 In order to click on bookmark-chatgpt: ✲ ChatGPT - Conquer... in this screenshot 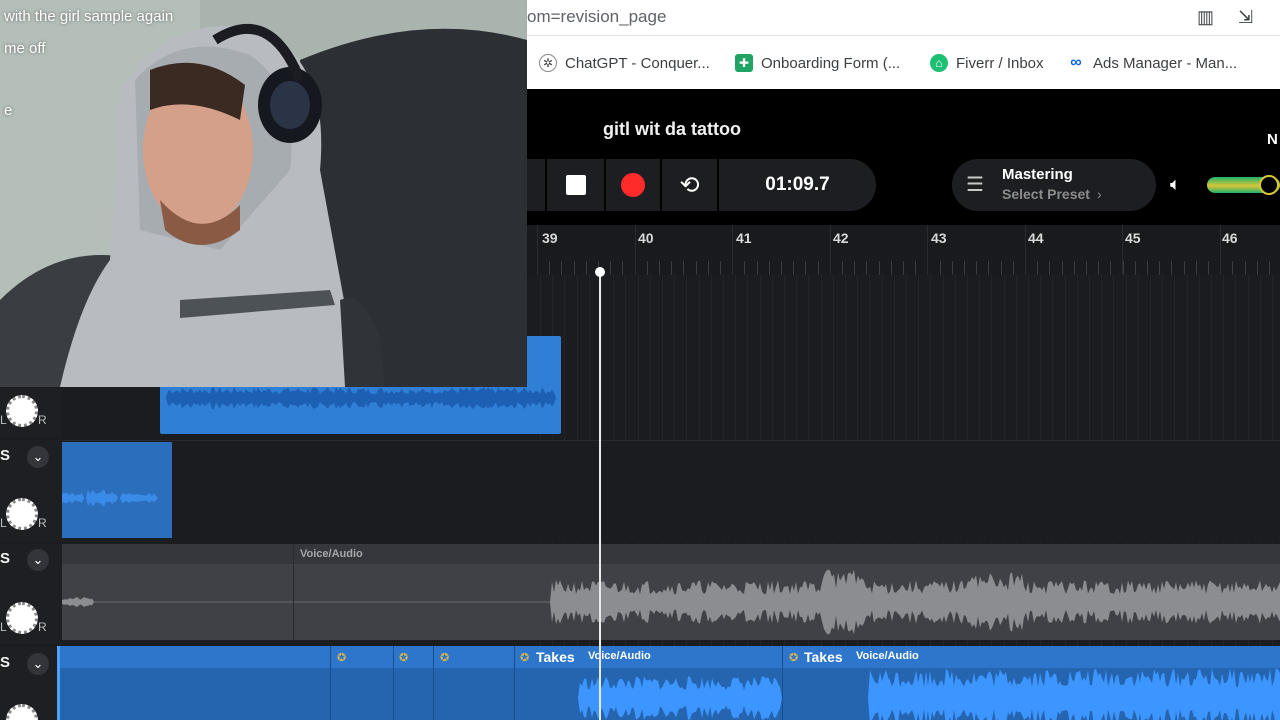, I will do `click(624, 63)`.